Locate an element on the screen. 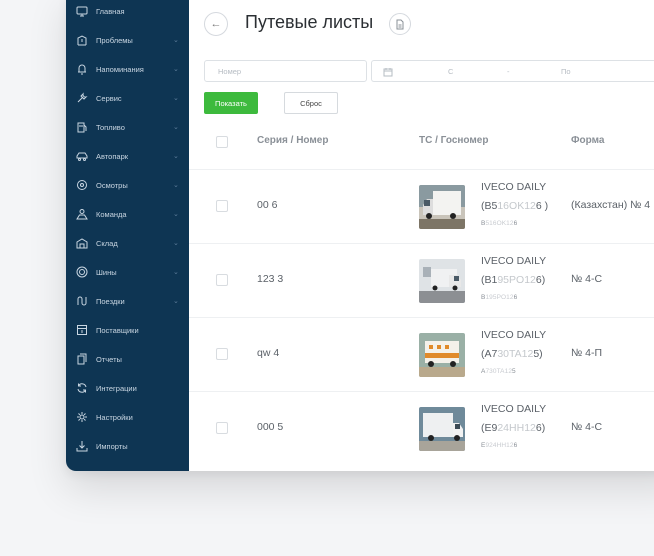  series-number: qw 4 is located at coordinates (268, 353).